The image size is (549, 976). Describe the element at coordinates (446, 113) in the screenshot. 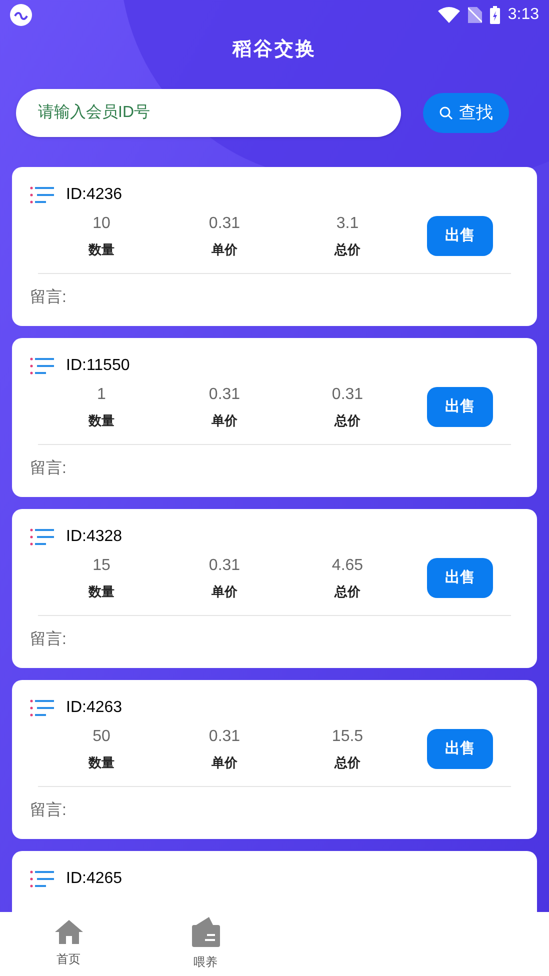

I see `search-icon` at that location.